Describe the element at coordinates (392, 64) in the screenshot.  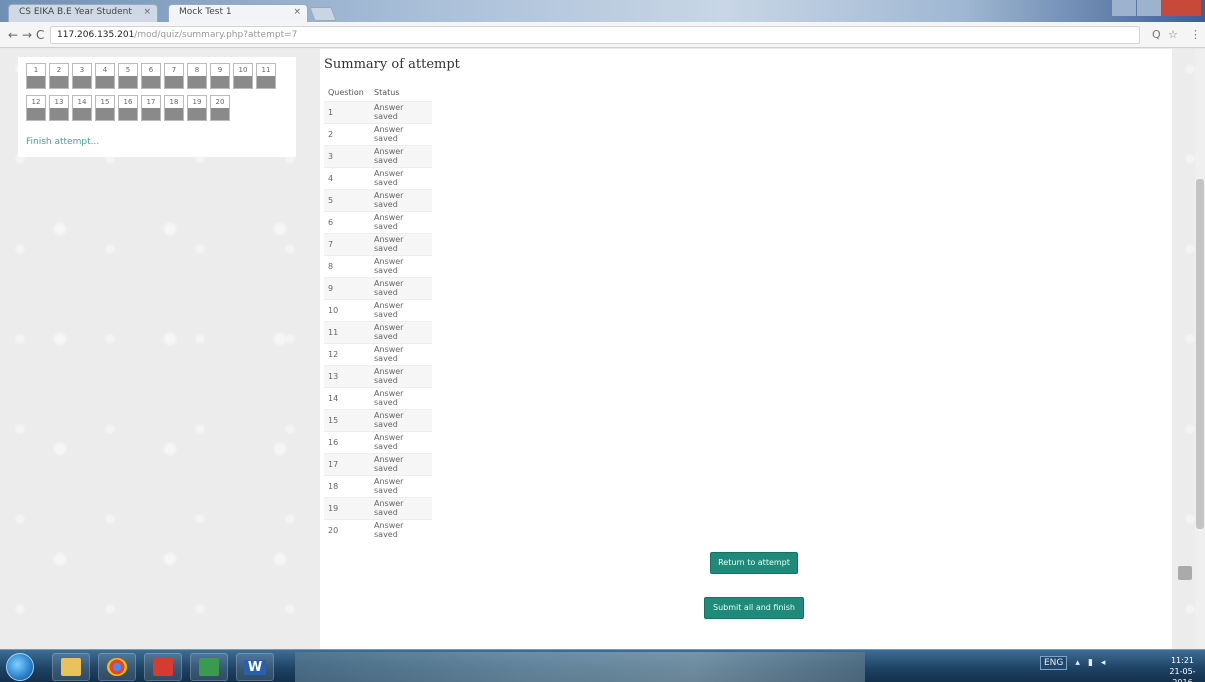
I see `page-title: Summary of attempt` at that location.